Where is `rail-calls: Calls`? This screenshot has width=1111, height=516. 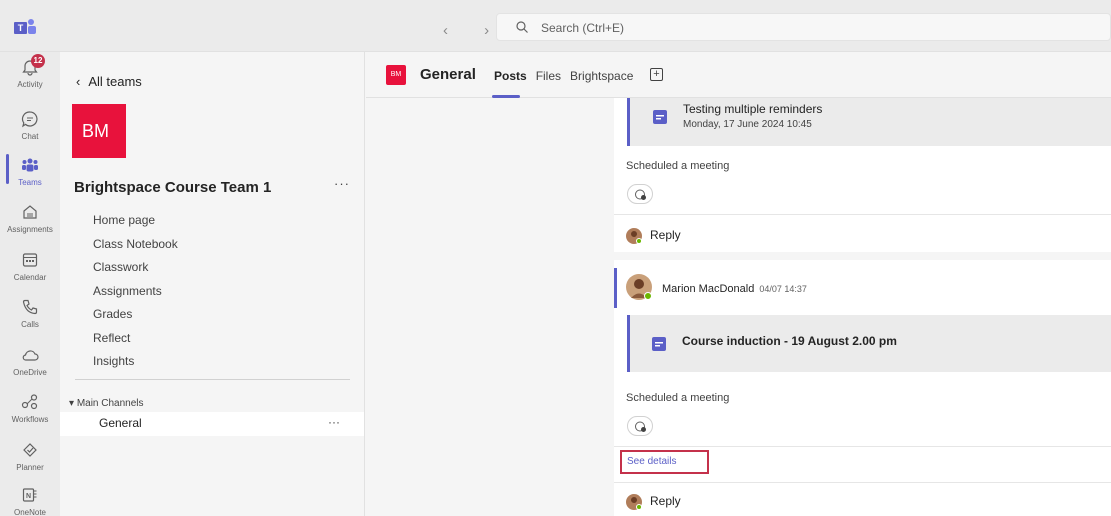 rail-calls: Calls is located at coordinates (30, 318).